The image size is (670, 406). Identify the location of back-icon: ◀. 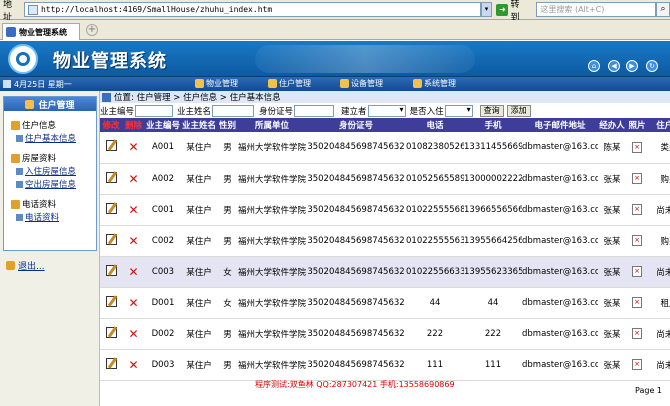
(614, 66).